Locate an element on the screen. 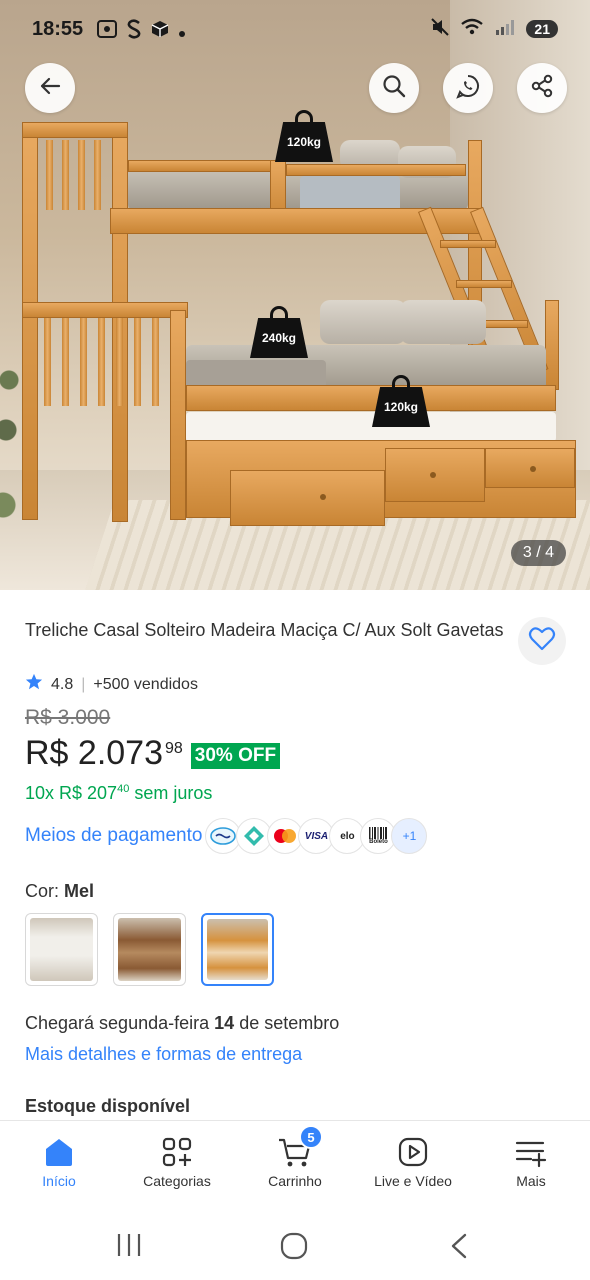 Image resolution: width=590 pixels, height=1280 pixels. color-label-prefix: Cor: is located at coordinates (42, 891).